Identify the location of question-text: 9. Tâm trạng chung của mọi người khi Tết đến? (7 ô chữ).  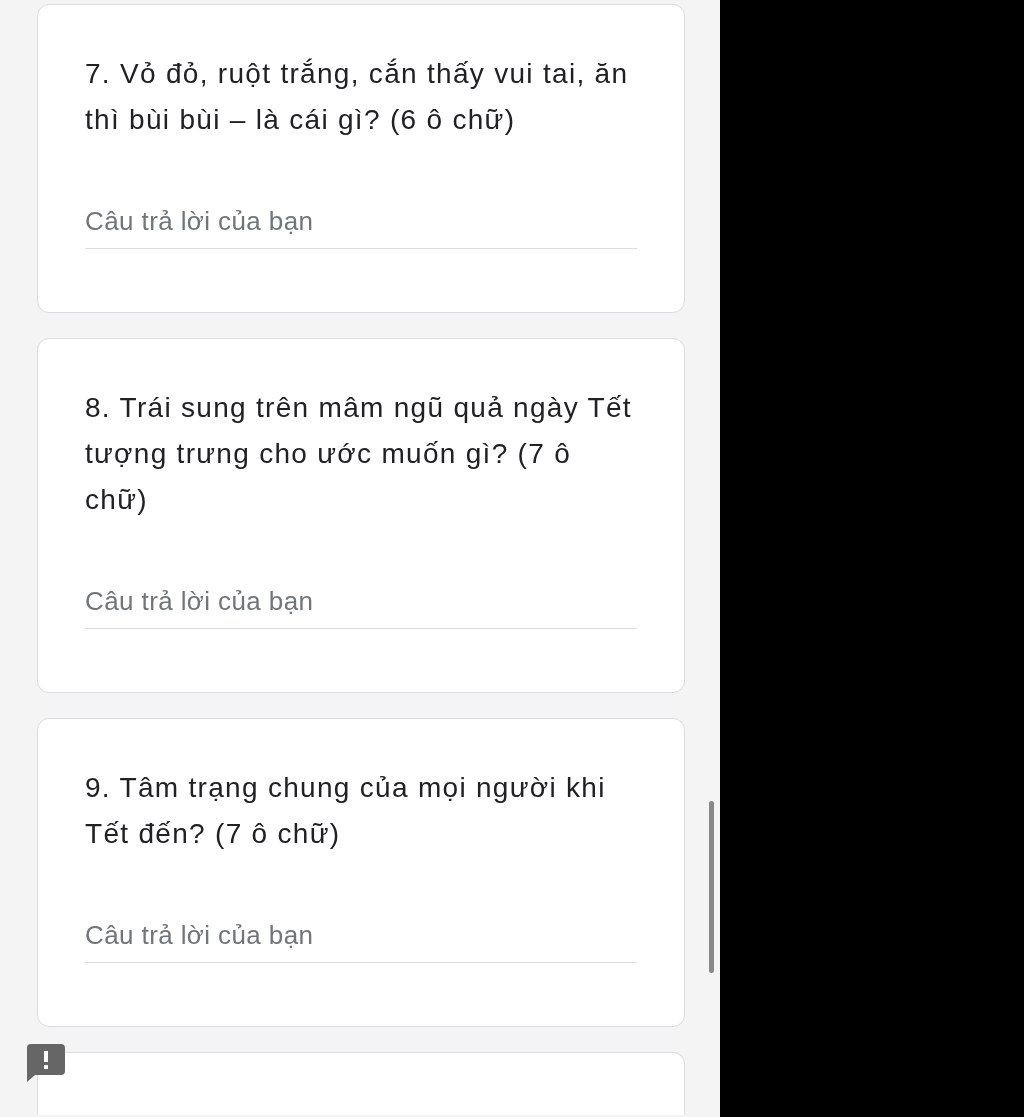
(346, 811).